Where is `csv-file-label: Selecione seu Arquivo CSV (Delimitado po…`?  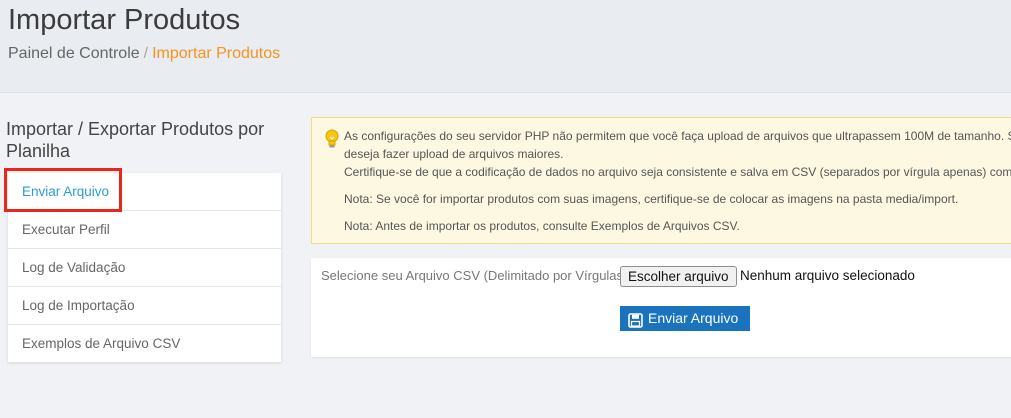
csv-file-label: Selecione seu Arquivo CSV (Delimitado po… is located at coordinates (476, 275).